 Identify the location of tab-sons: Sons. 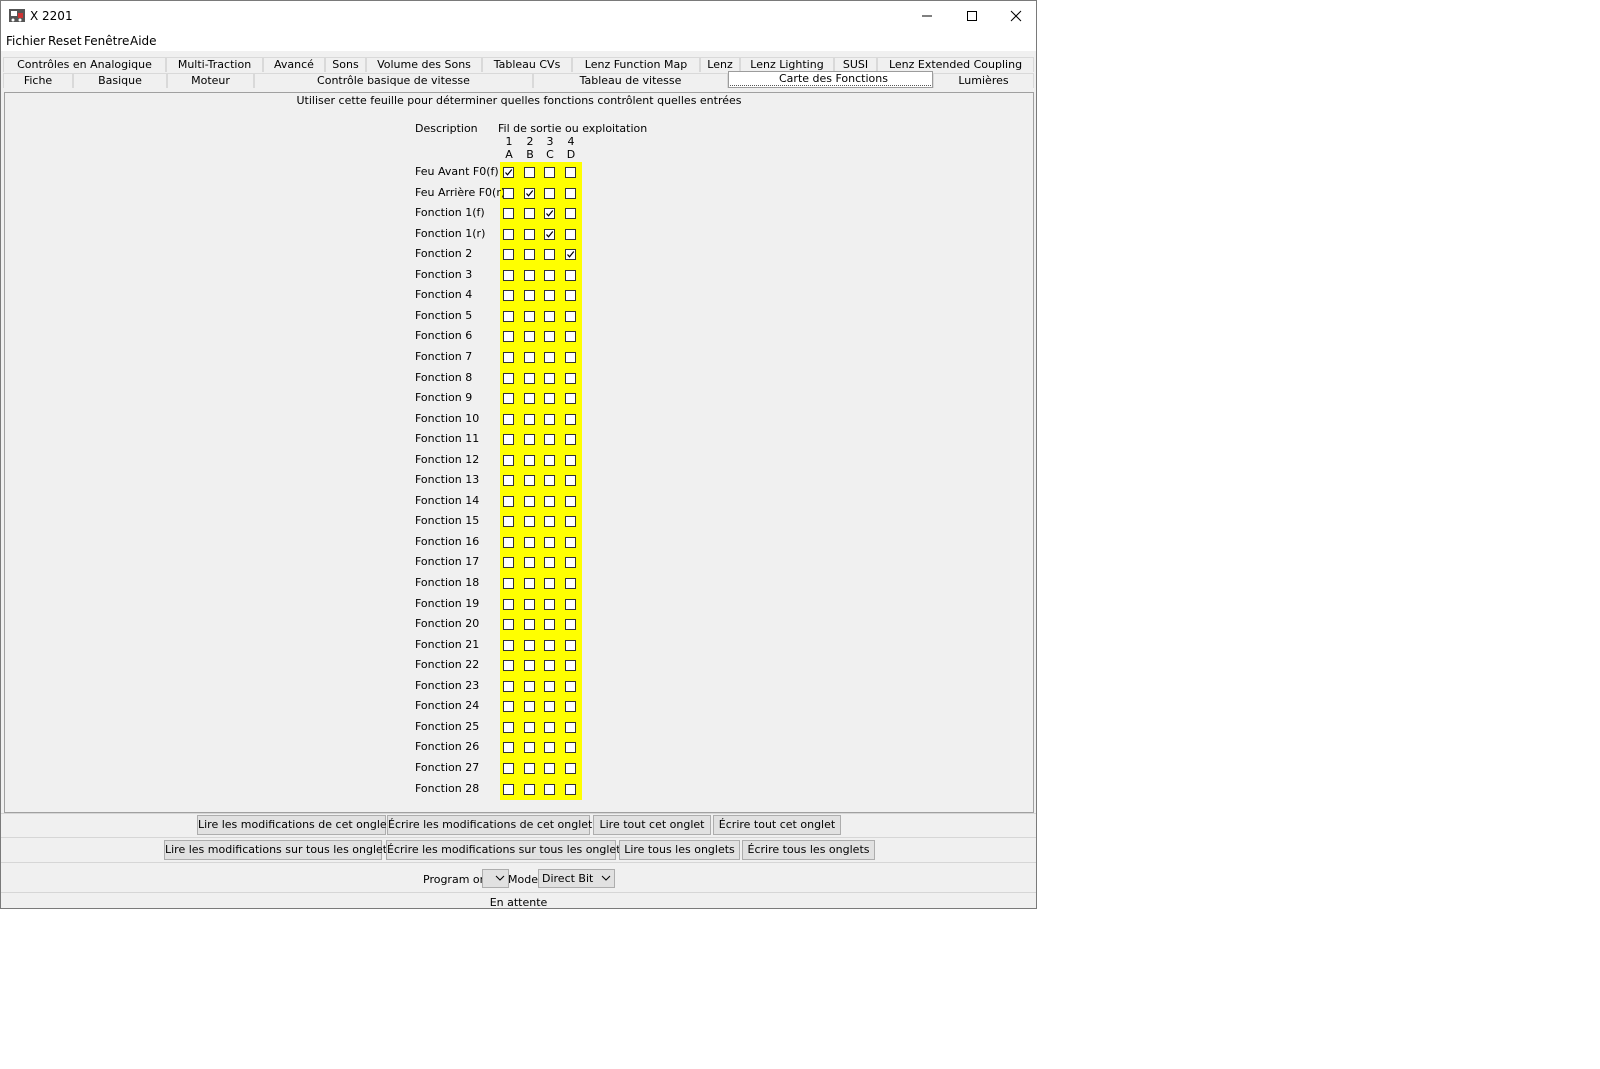
(345, 64).